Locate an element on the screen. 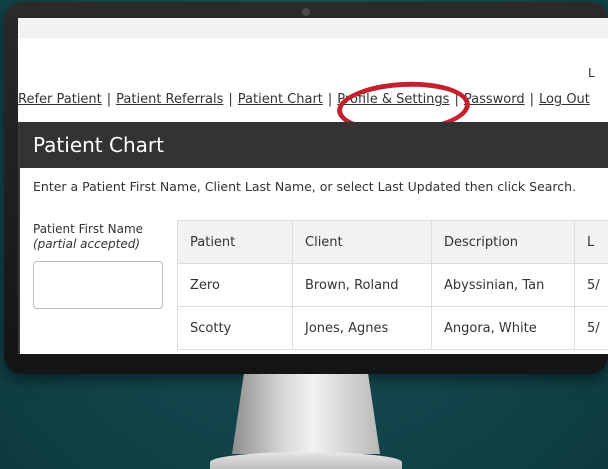  page-title: Patient Chart is located at coordinates (98, 145).